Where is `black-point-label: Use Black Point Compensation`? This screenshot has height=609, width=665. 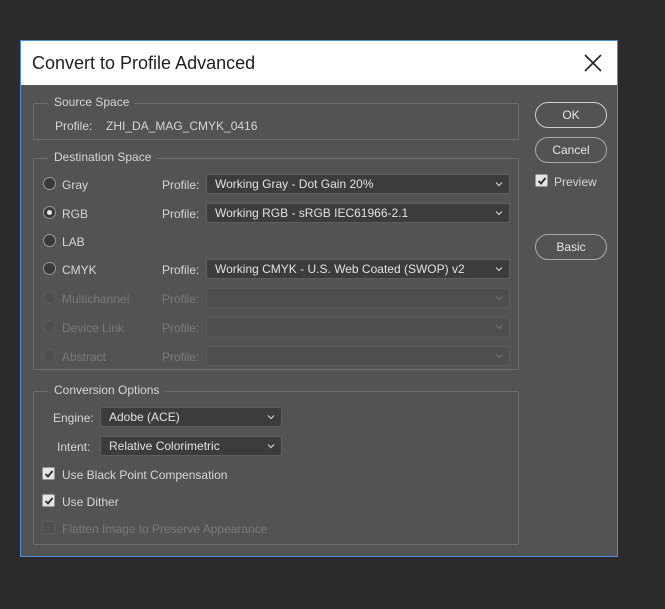
black-point-label: Use Black Point Compensation is located at coordinates (145, 475).